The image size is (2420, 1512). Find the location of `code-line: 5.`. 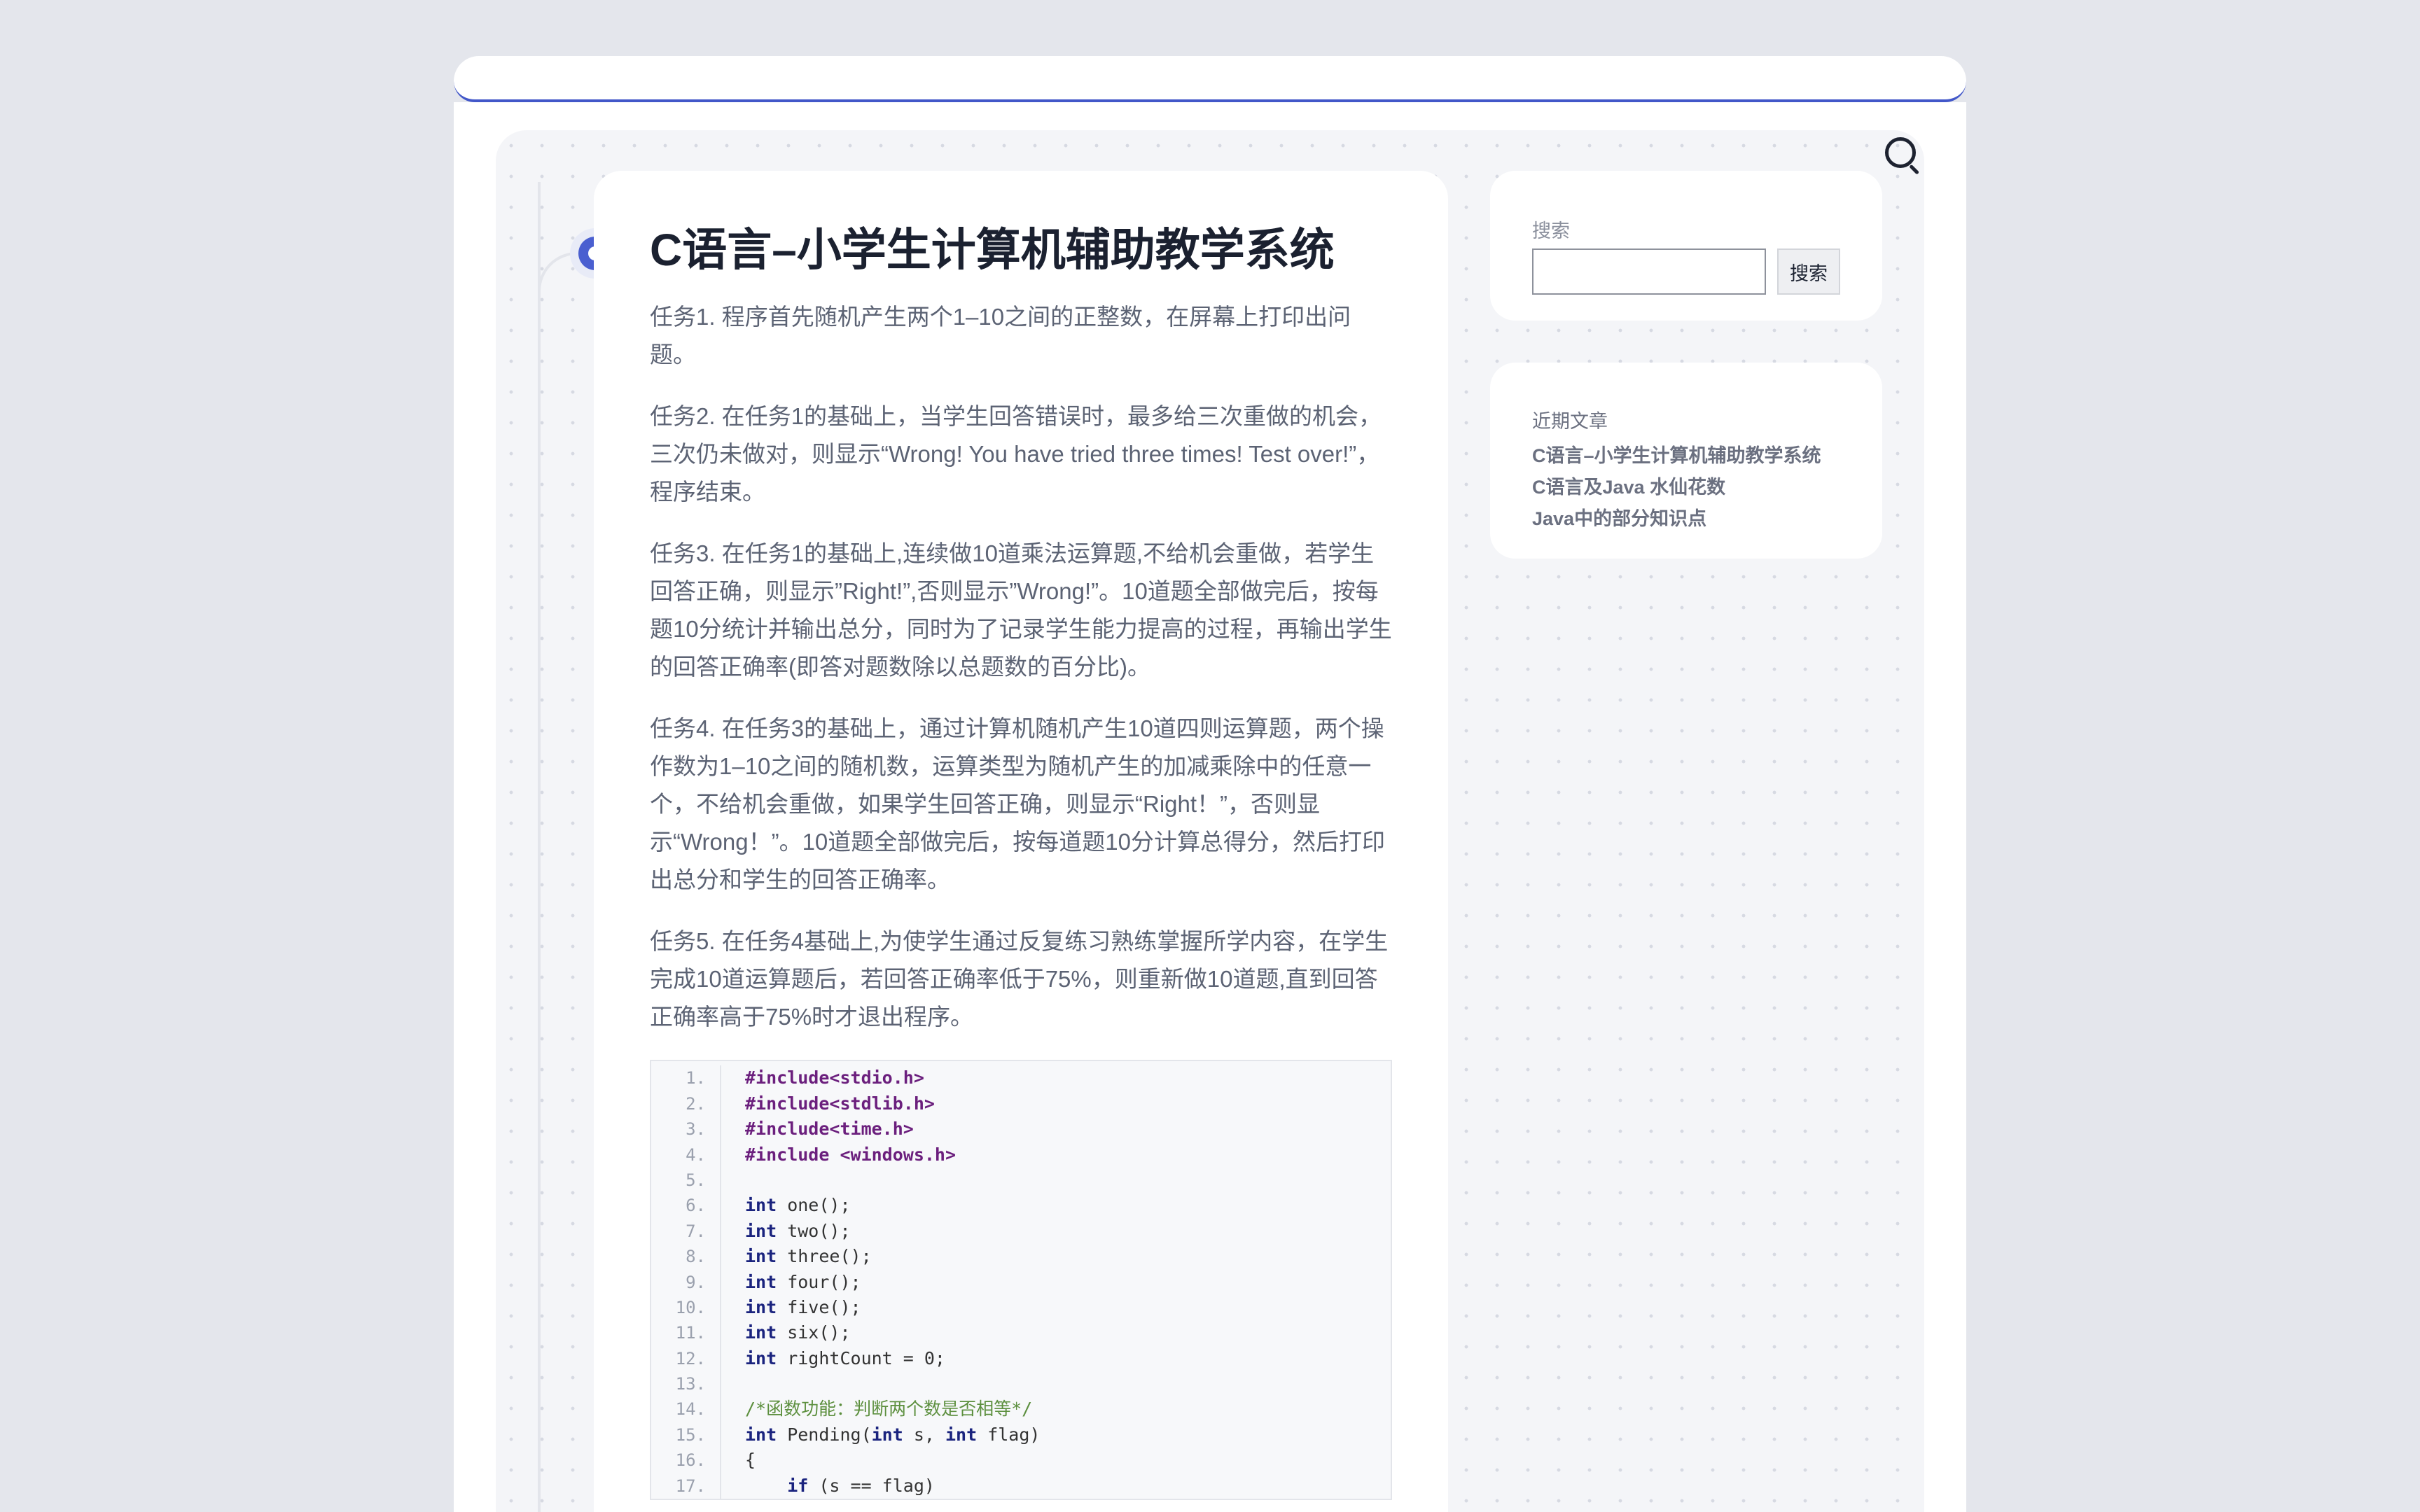

code-line: 5. is located at coordinates (1021, 1180).